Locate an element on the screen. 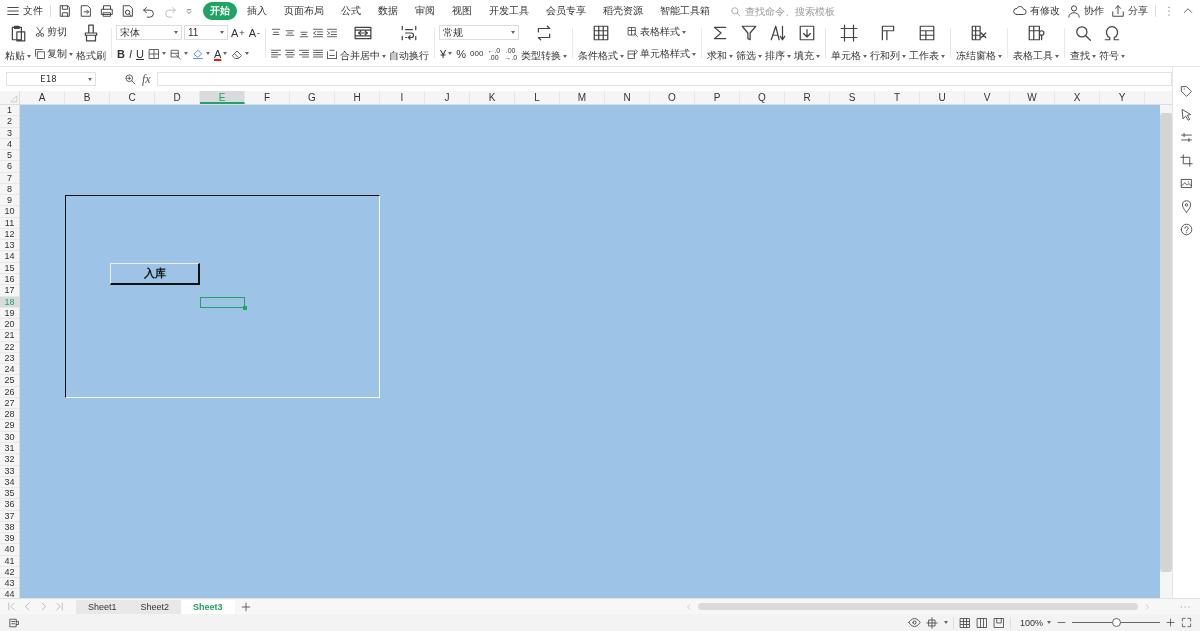 This screenshot has width=1200, height=631. wrap-text-button: 自动换行 is located at coordinates (409, 43).